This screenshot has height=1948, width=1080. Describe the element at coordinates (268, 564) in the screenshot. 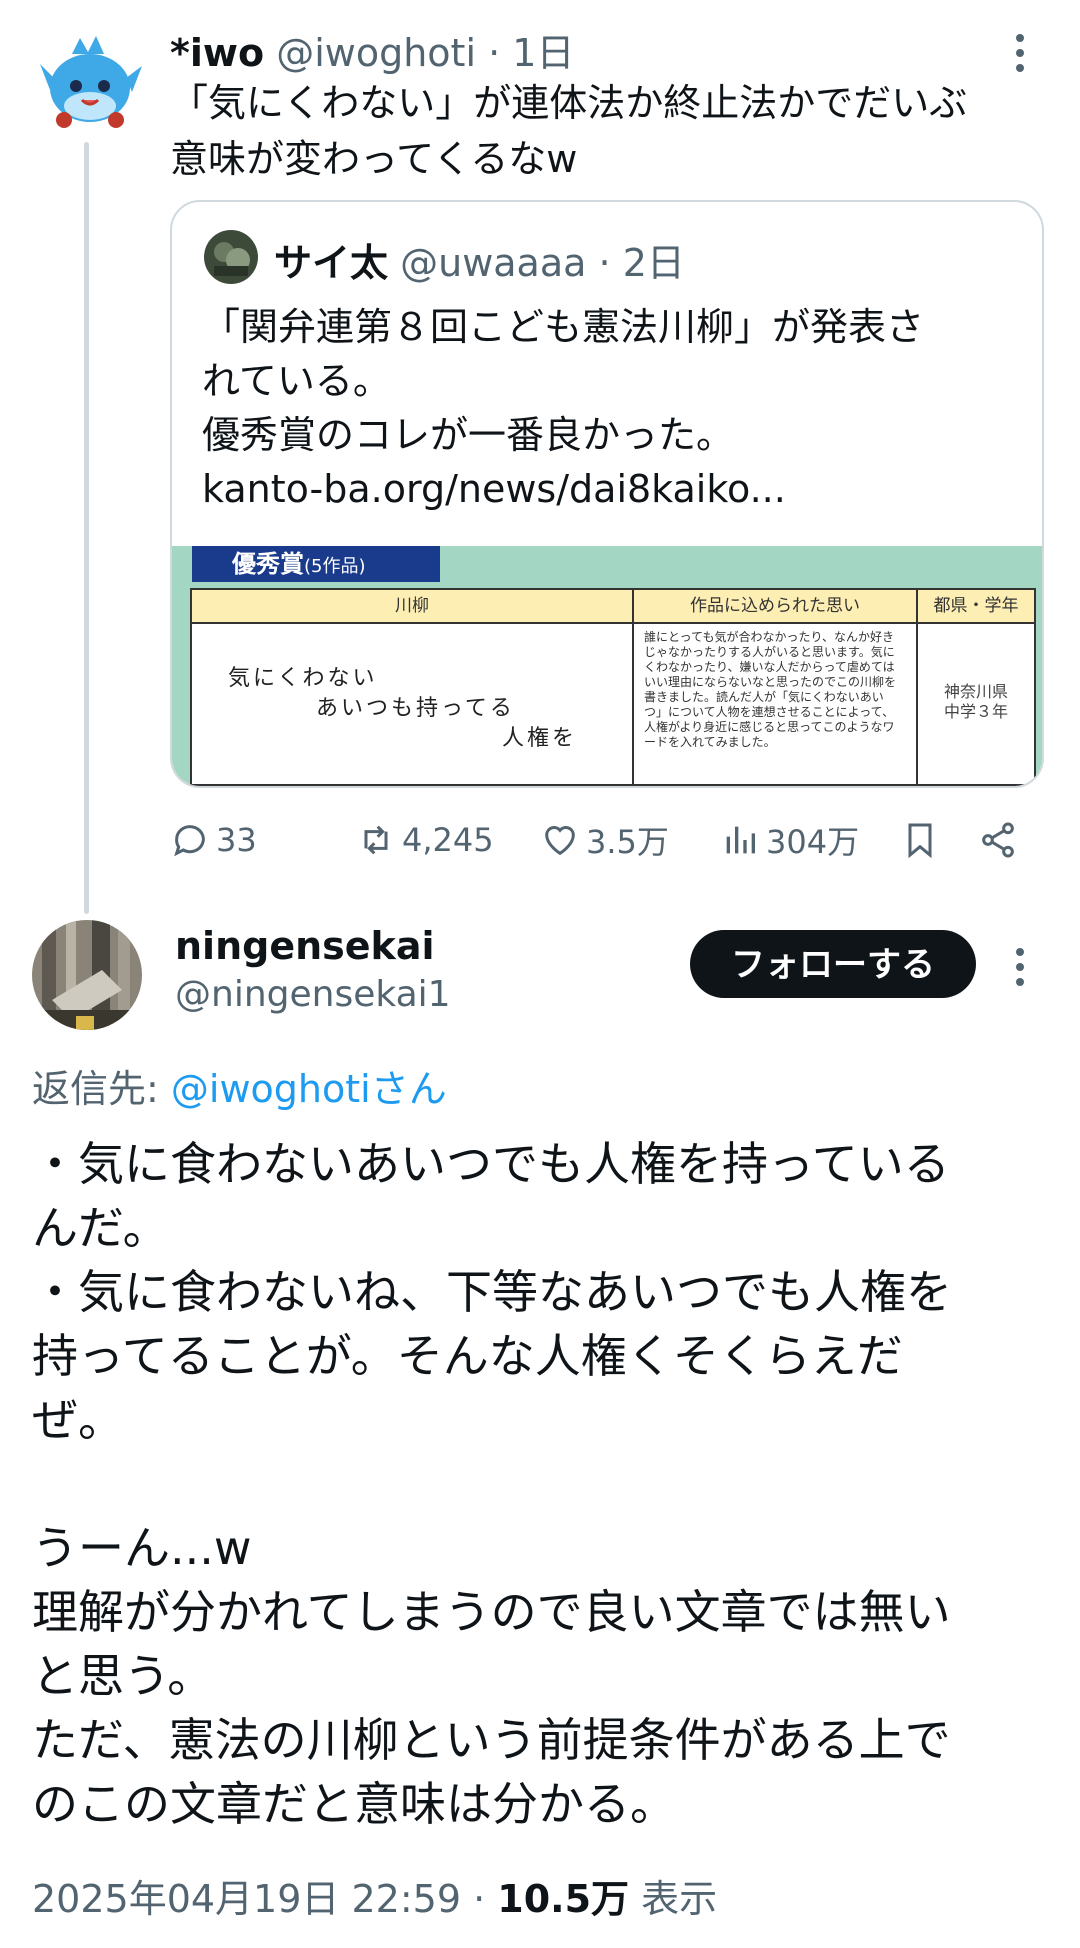

I see `award-title: 優秀賞` at that location.